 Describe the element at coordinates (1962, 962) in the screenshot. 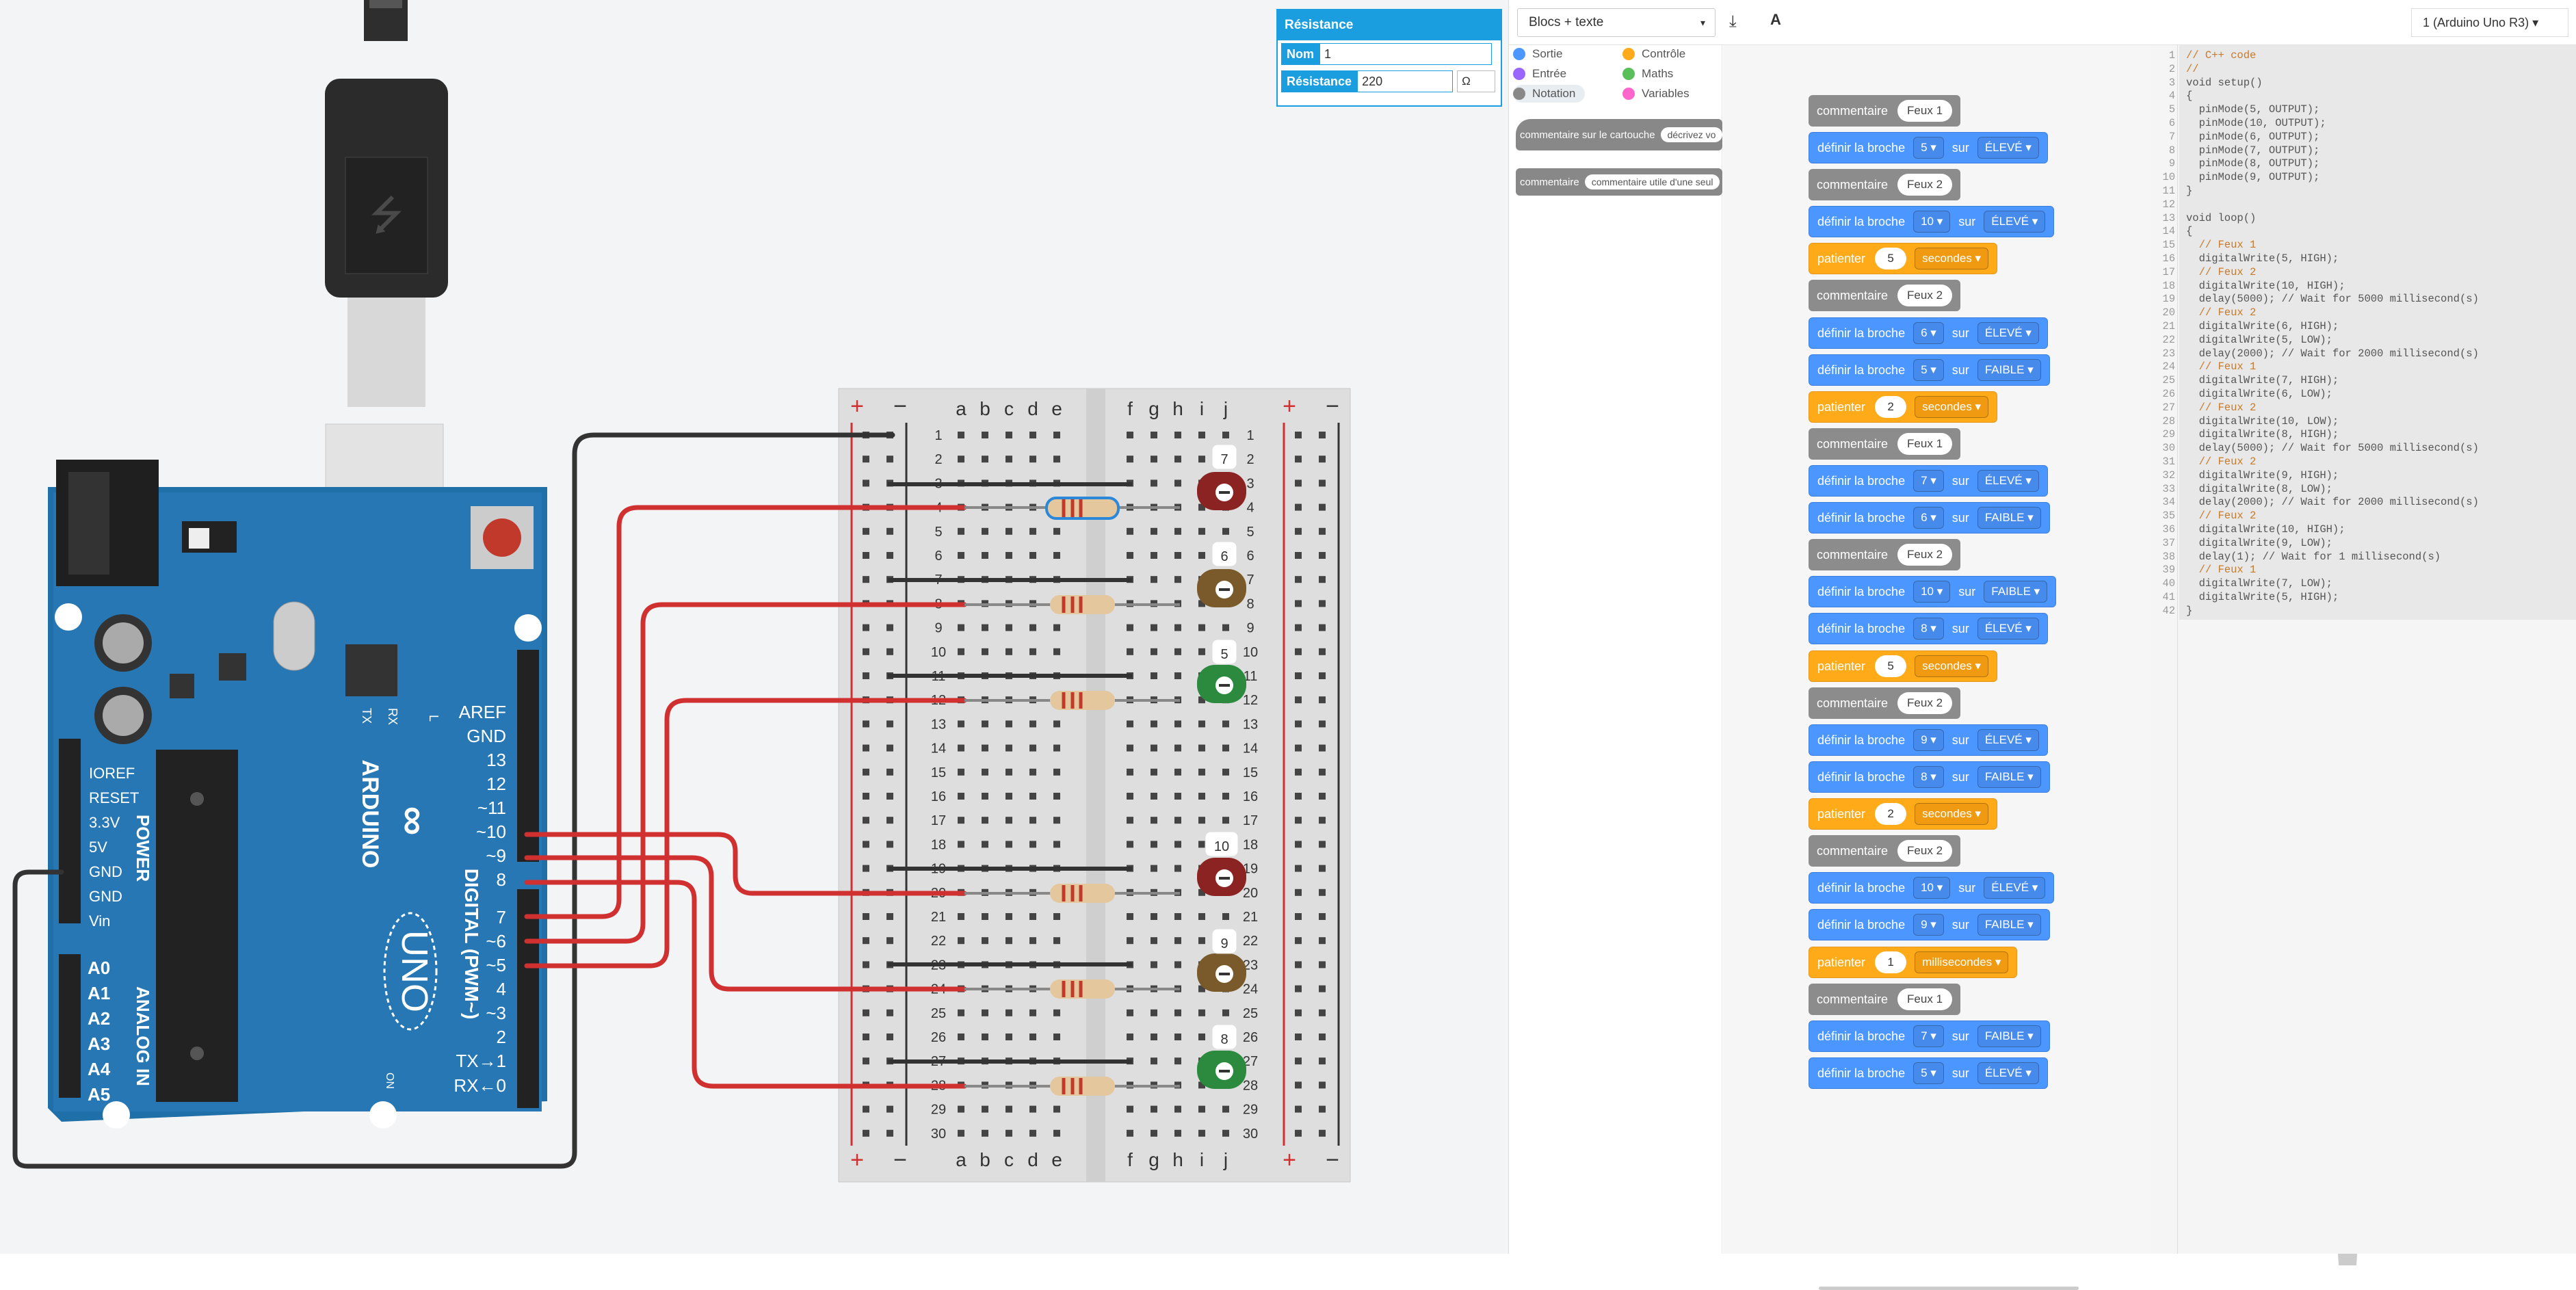

I see `unit-dropdown: millisecondes ▾` at that location.